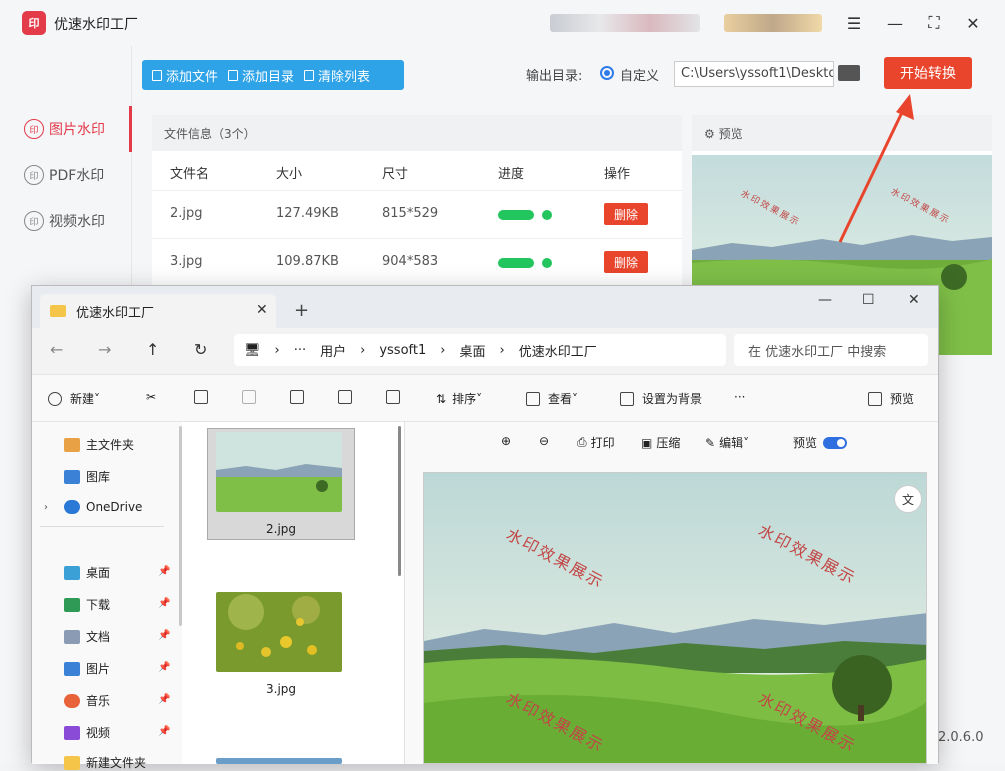  What do you see at coordinates (104, 349) in the screenshot?
I see `forward-icon: →` at bounding box center [104, 349].